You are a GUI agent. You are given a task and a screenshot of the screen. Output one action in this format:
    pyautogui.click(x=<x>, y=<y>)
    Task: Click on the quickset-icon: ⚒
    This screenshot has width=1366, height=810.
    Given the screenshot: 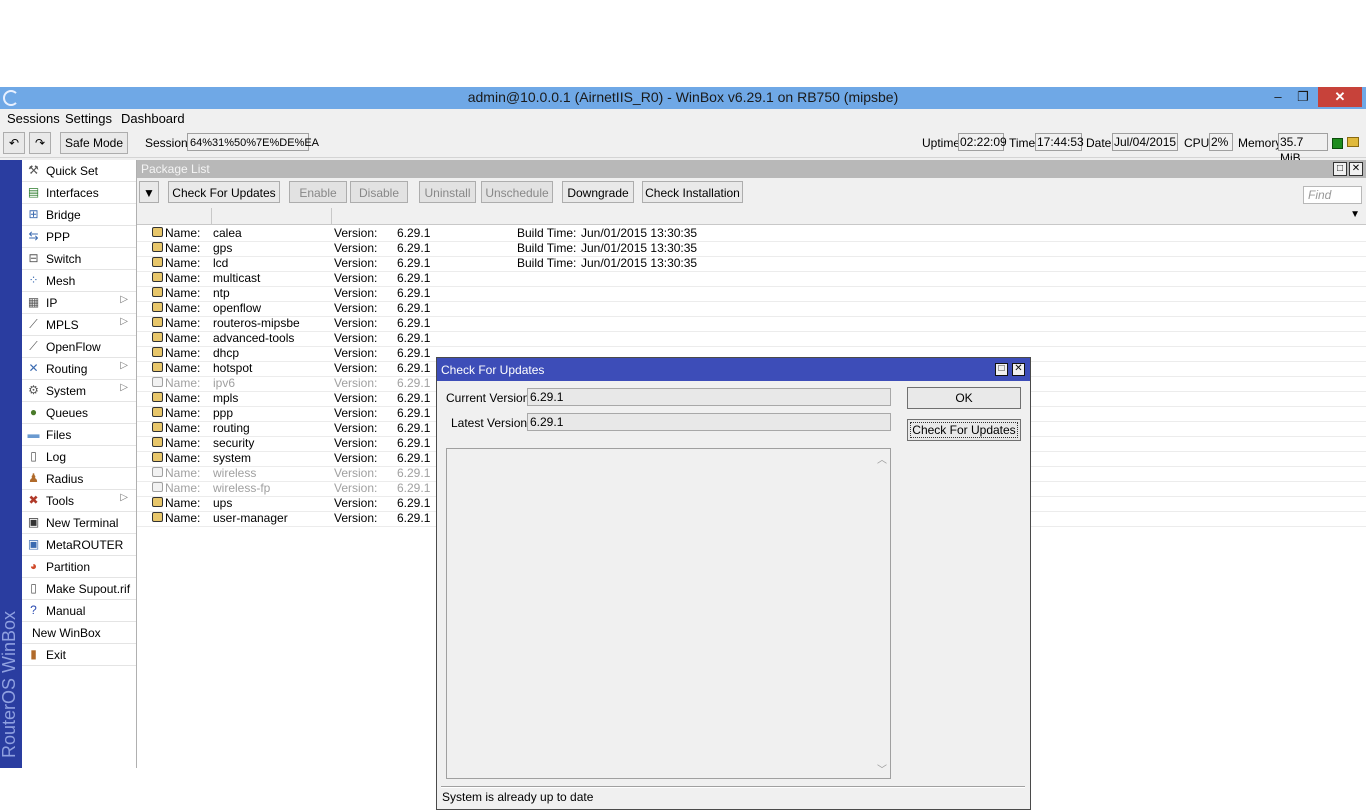 What is the action you would take?
    pyautogui.click(x=33, y=170)
    